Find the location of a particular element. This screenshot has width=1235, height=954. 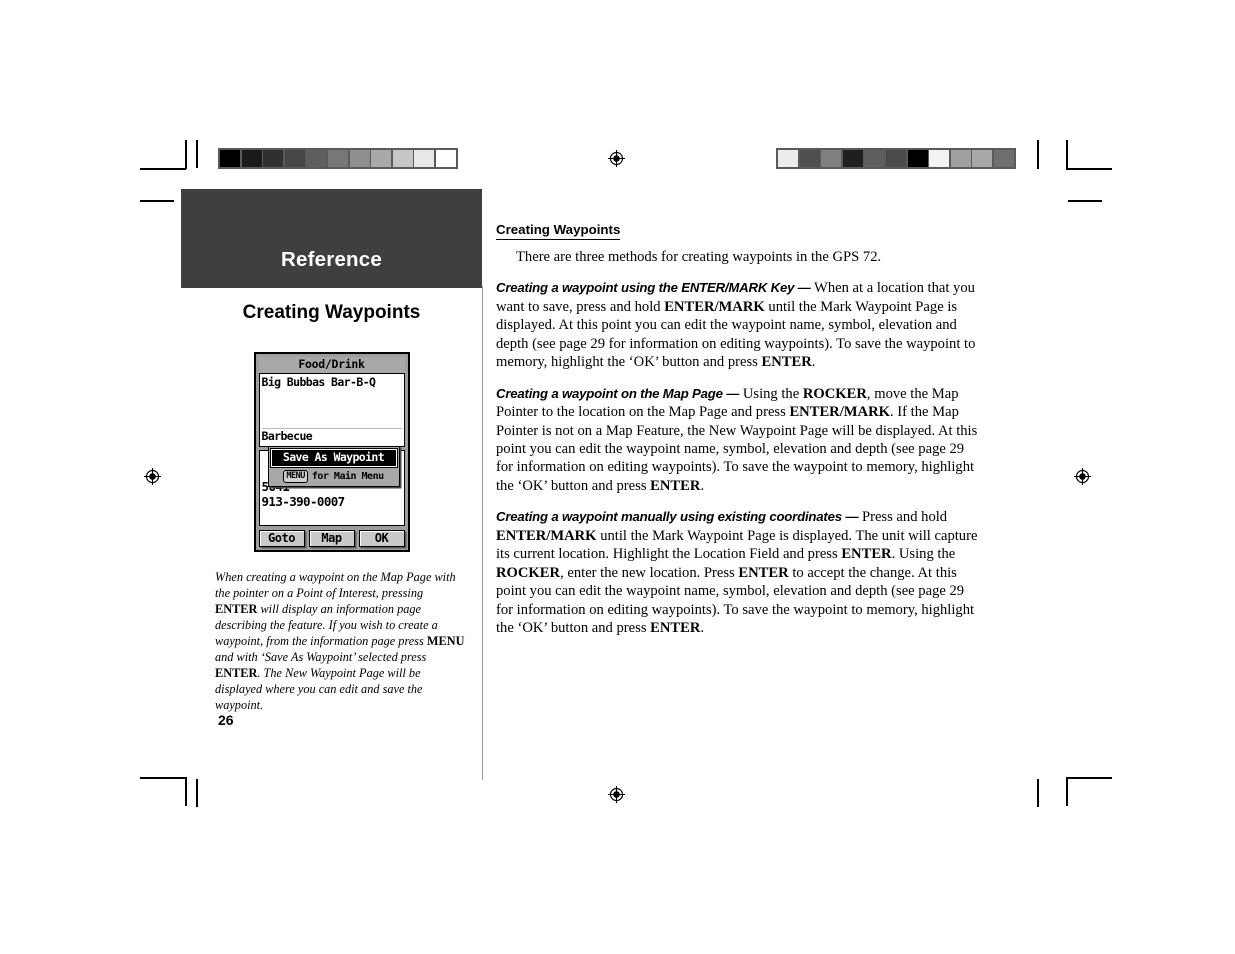

page-number: 26 is located at coordinates (226, 720).